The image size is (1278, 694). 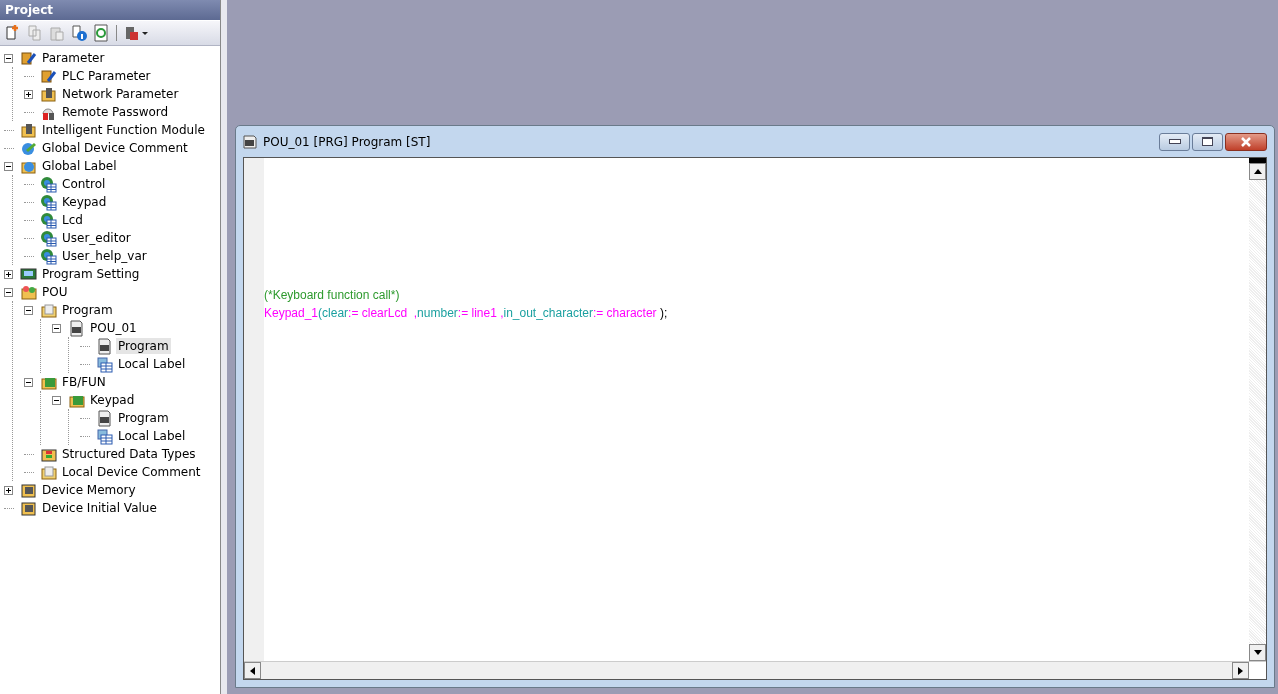 I want to click on tree-item: Lcd, so click(x=72, y=220).